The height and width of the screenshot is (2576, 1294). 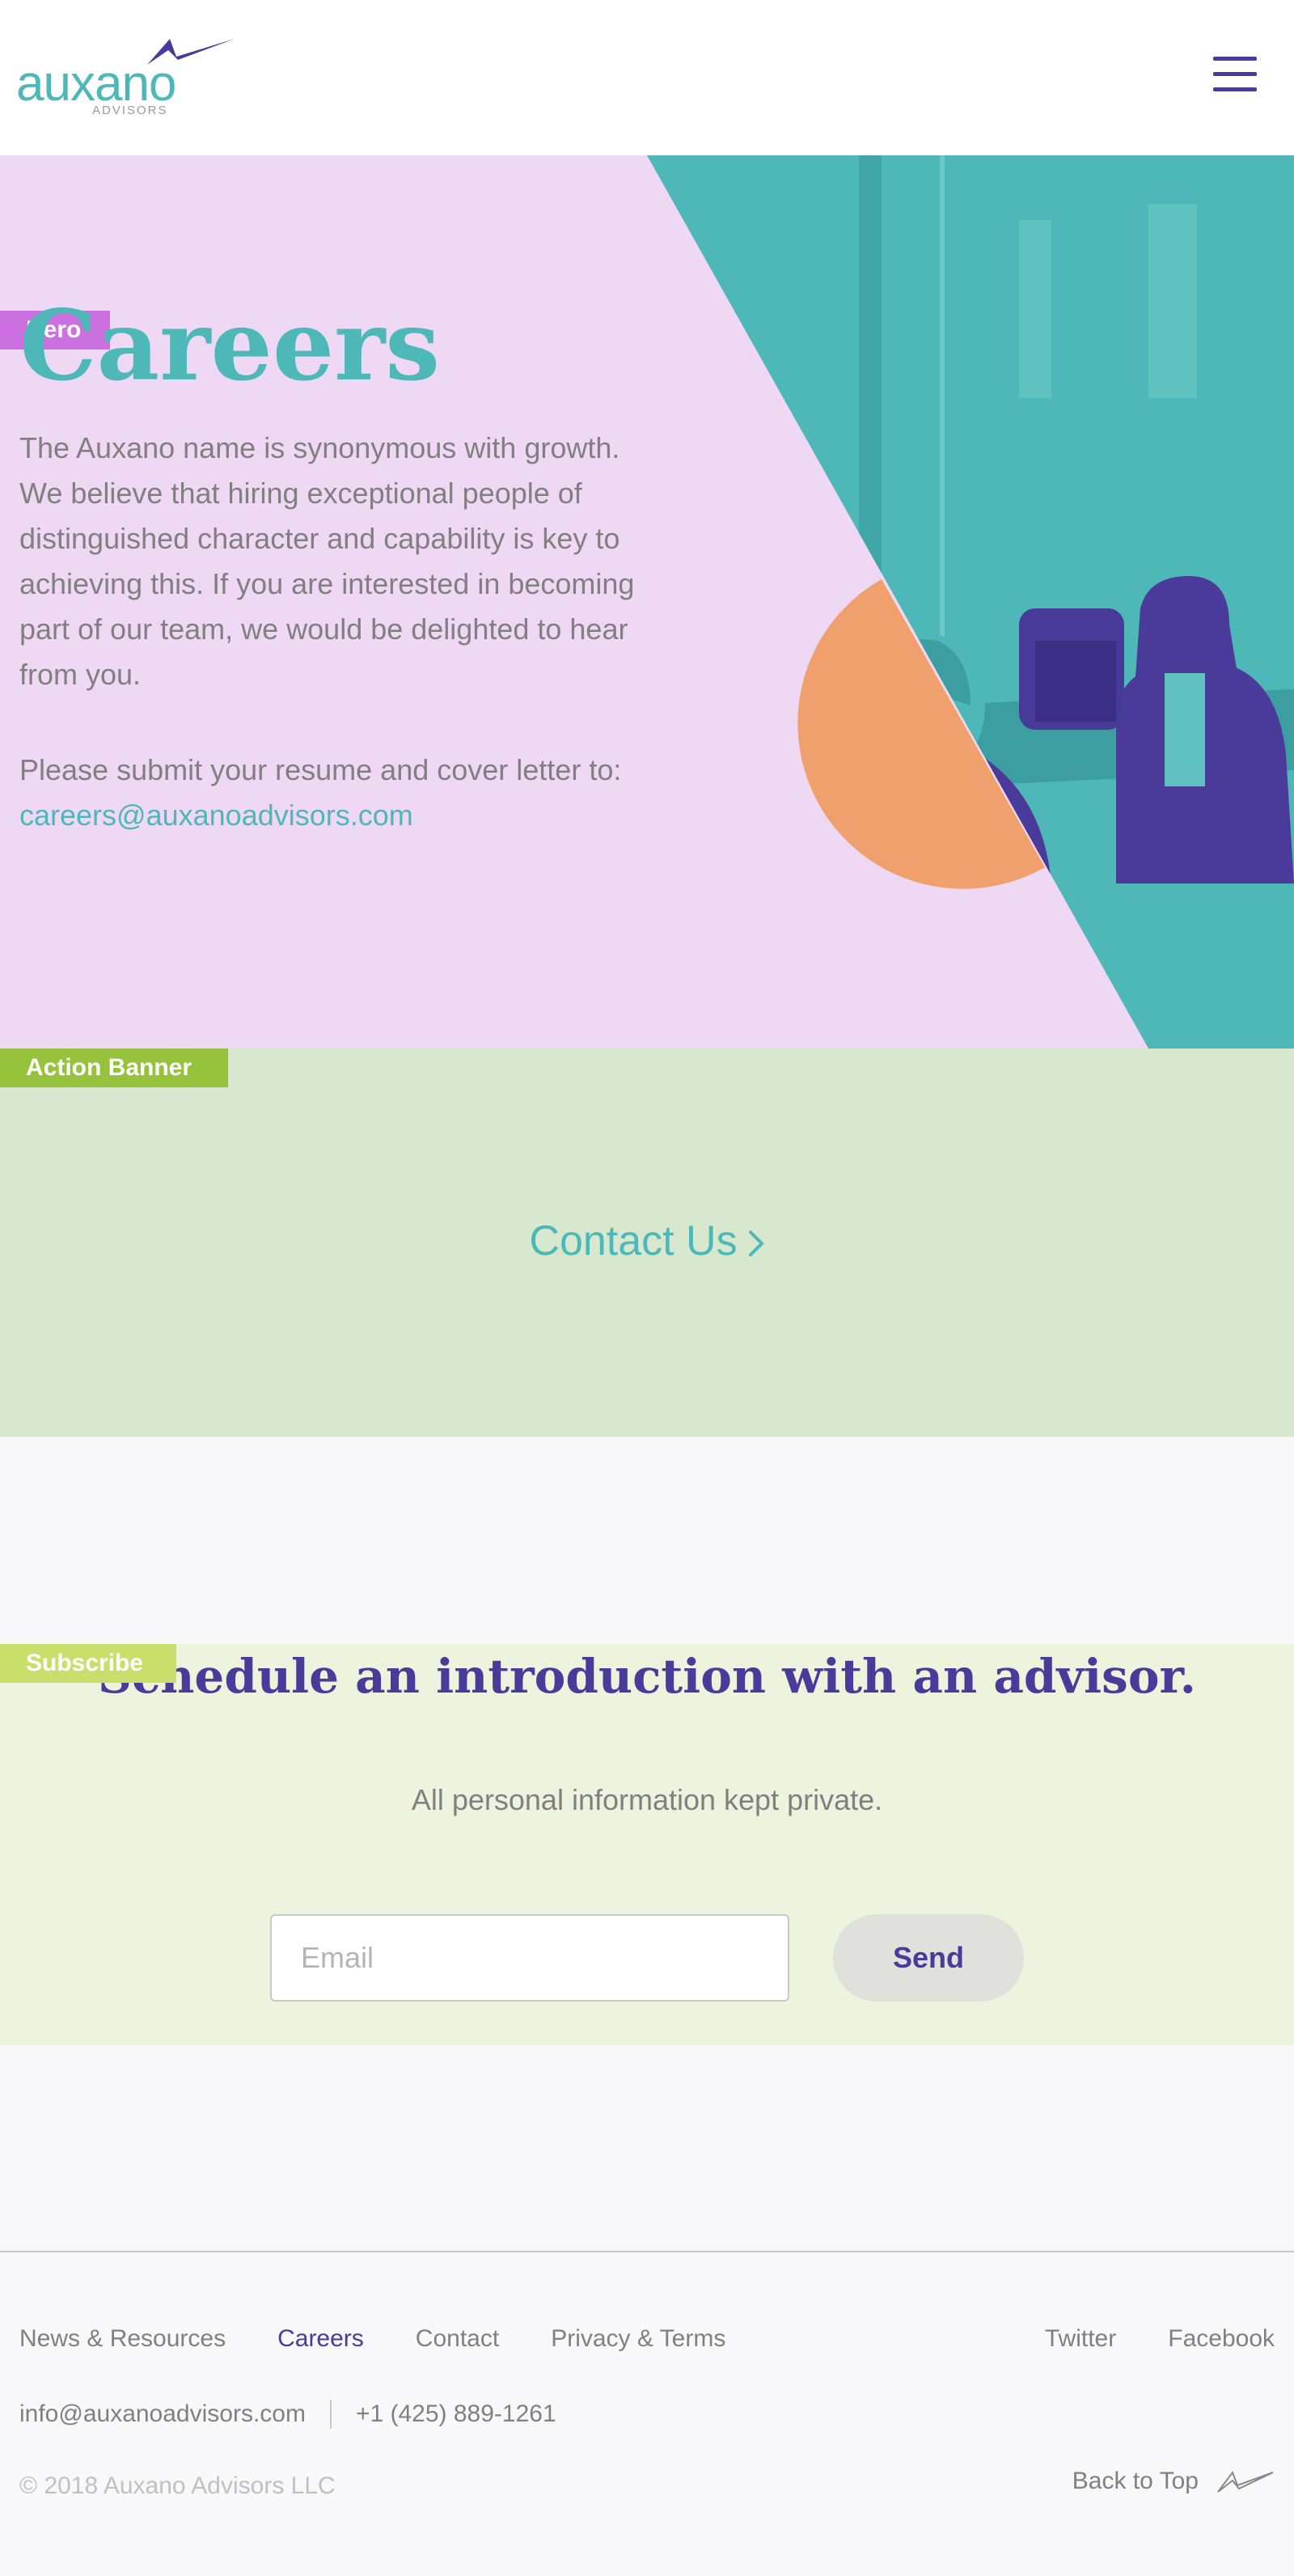 What do you see at coordinates (162, 2414) in the screenshot?
I see `footer-email-link: info@auxanoadvisors.com` at bounding box center [162, 2414].